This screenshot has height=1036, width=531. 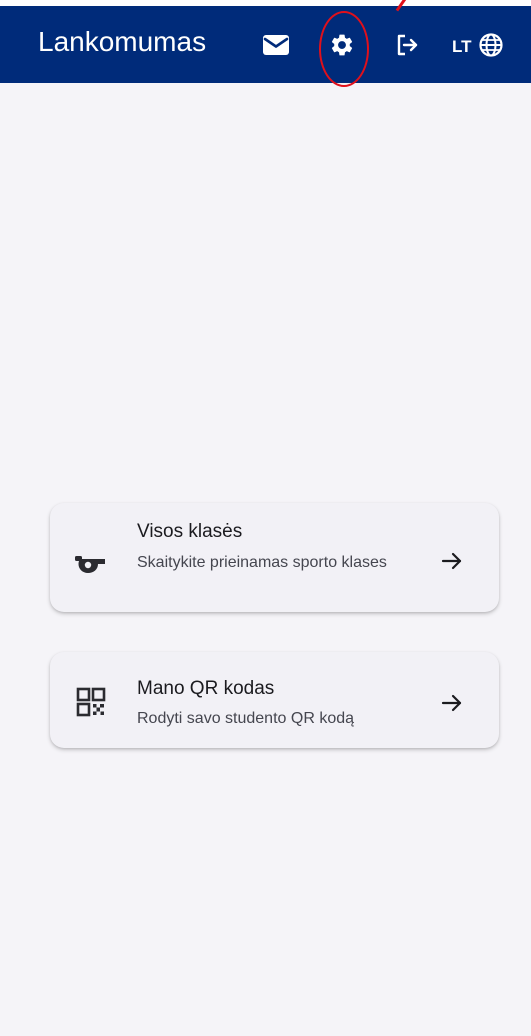 I want to click on mail-icon, so click(x=276, y=47).